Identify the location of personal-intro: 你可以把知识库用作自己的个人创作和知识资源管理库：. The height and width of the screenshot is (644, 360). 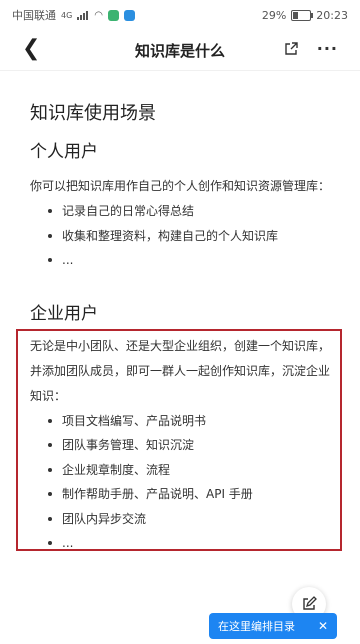
(180, 186).